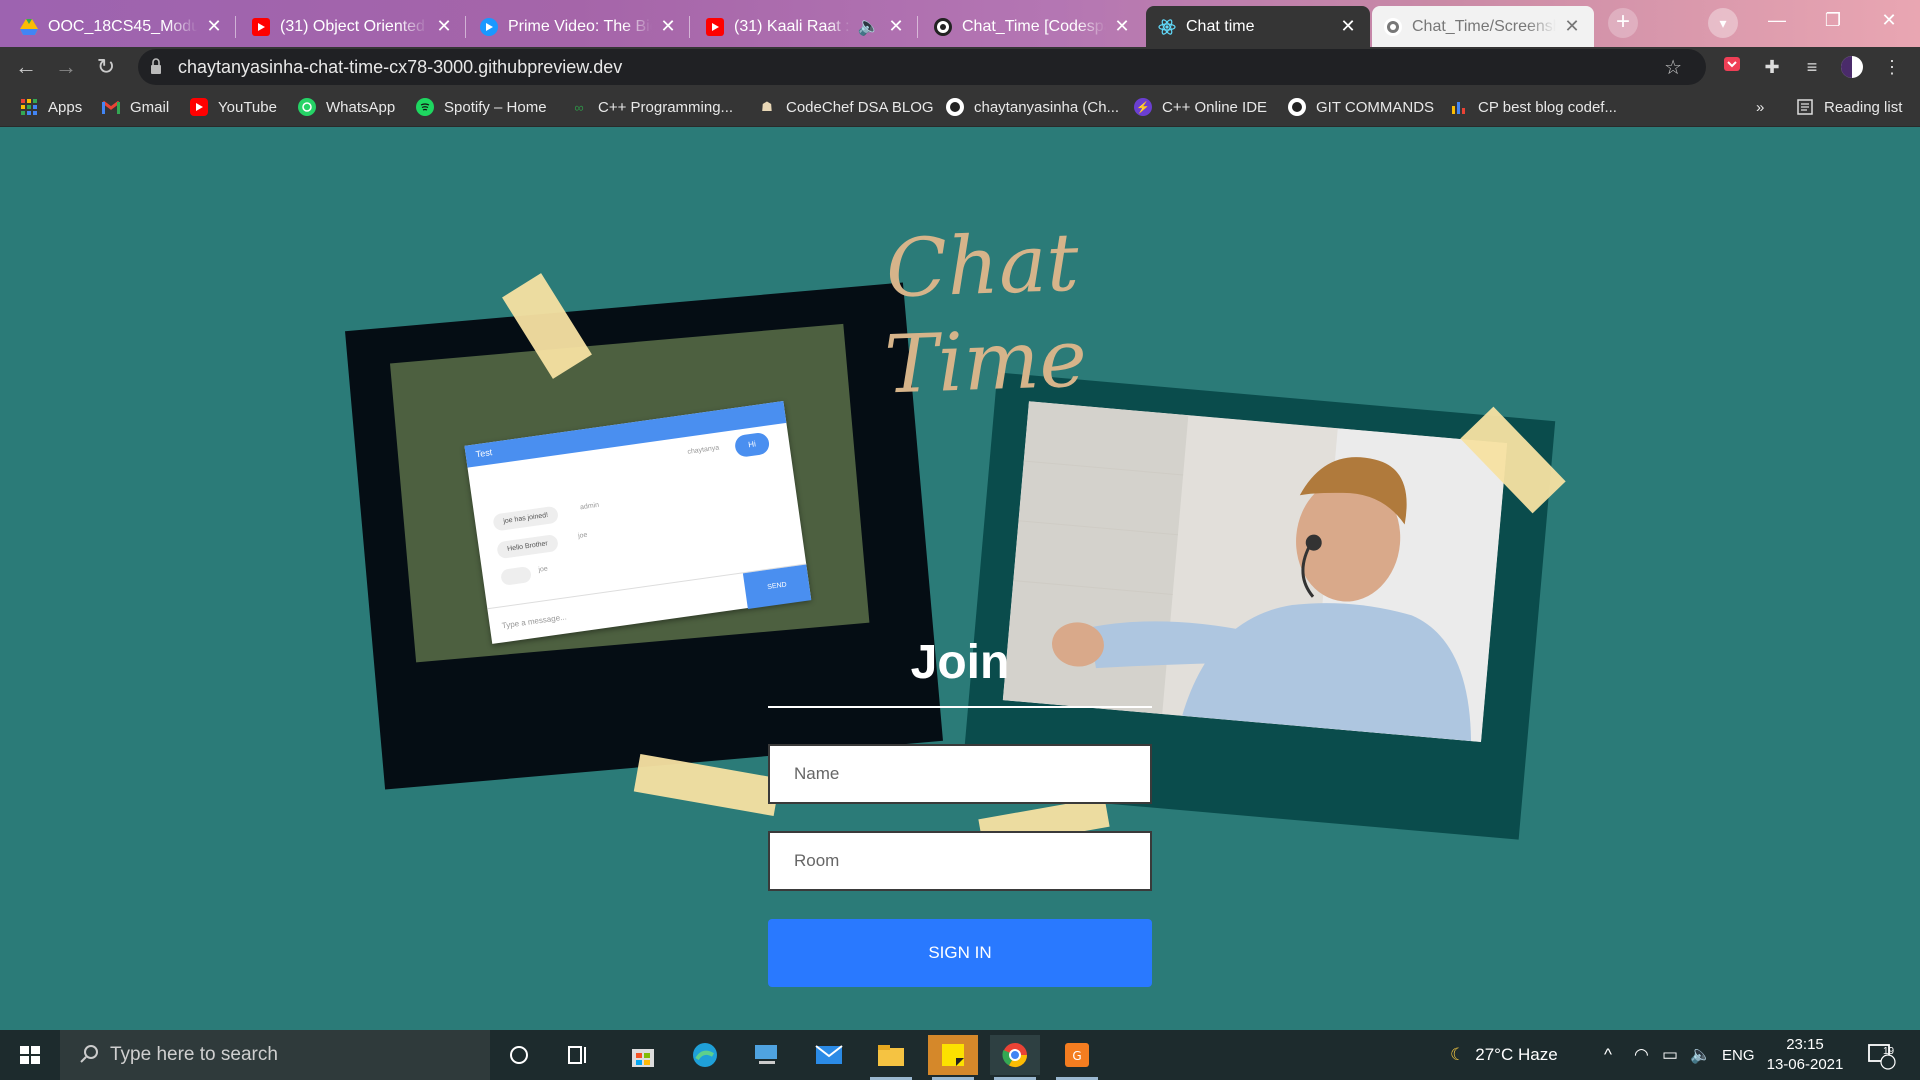 The width and height of the screenshot is (1920, 1080). Describe the element at coordinates (649, 603) in the screenshot. I see `preview-compose-bar: Type a message... SEND` at that location.